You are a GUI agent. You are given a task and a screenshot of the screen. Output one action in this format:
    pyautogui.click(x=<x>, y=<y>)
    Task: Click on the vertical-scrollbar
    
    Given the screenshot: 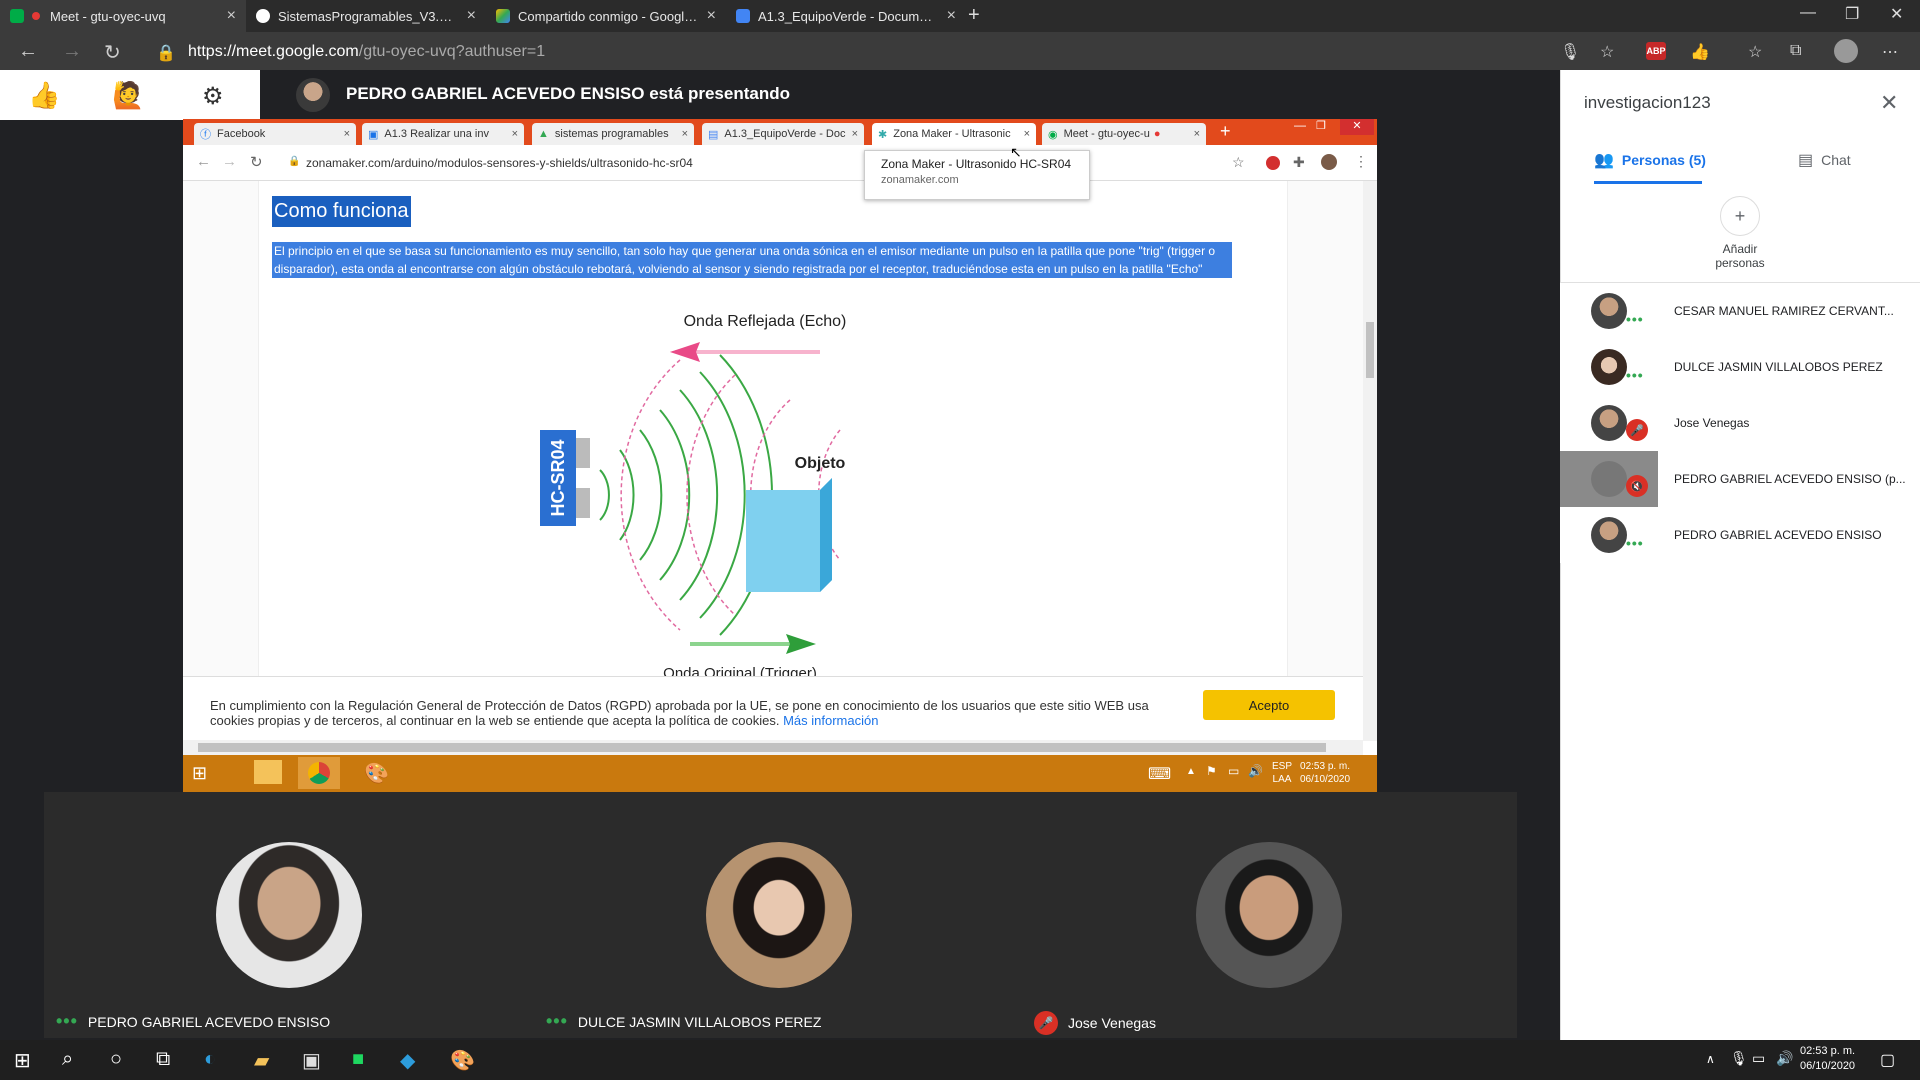 What is the action you would take?
    pyautogui.click(x=1370, y=461)
    